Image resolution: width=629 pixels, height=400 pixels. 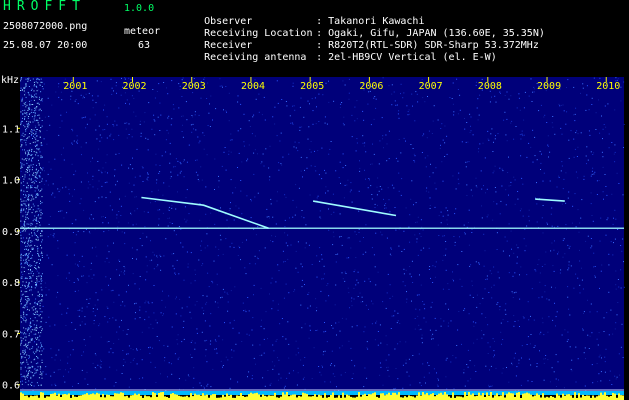 I want to click on bottom-band, so click(x=322, y=393).